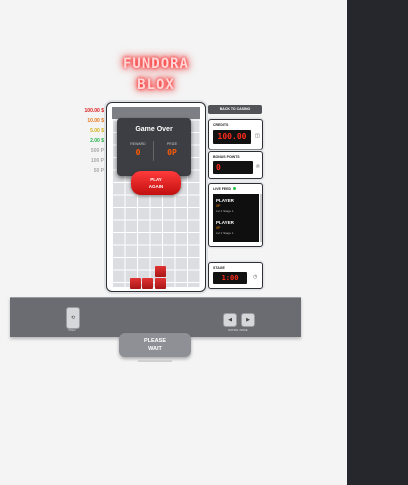 This screenshot has width=408, height=485. What do you see at coordinates (258, 167) in the screenshot?
I see `points-icon: ℗` at bounding box center [258, 167].